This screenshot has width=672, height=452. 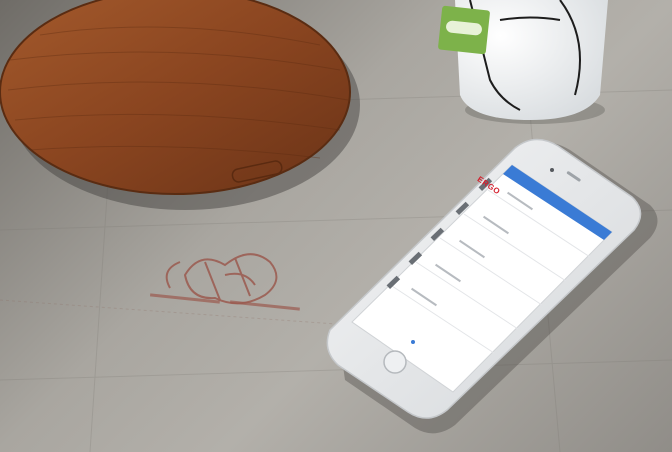 I want to click on linen-monogram, so click(x=221, y=279).